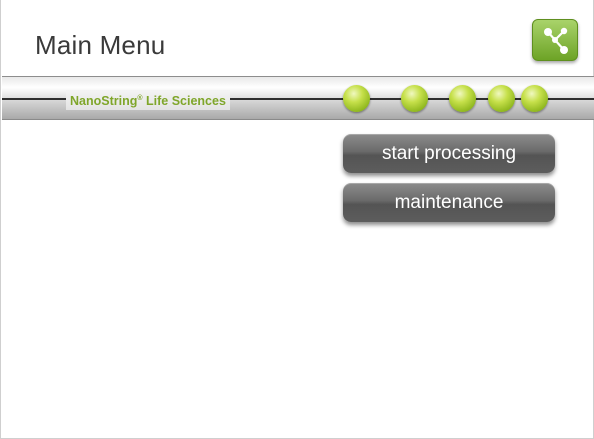 This screenshot has height=439, width=594. What do you see at coordinates (449, 153) in the screenshot?
I see `start-processing-button: start processing` at bounding box center [449, 153].